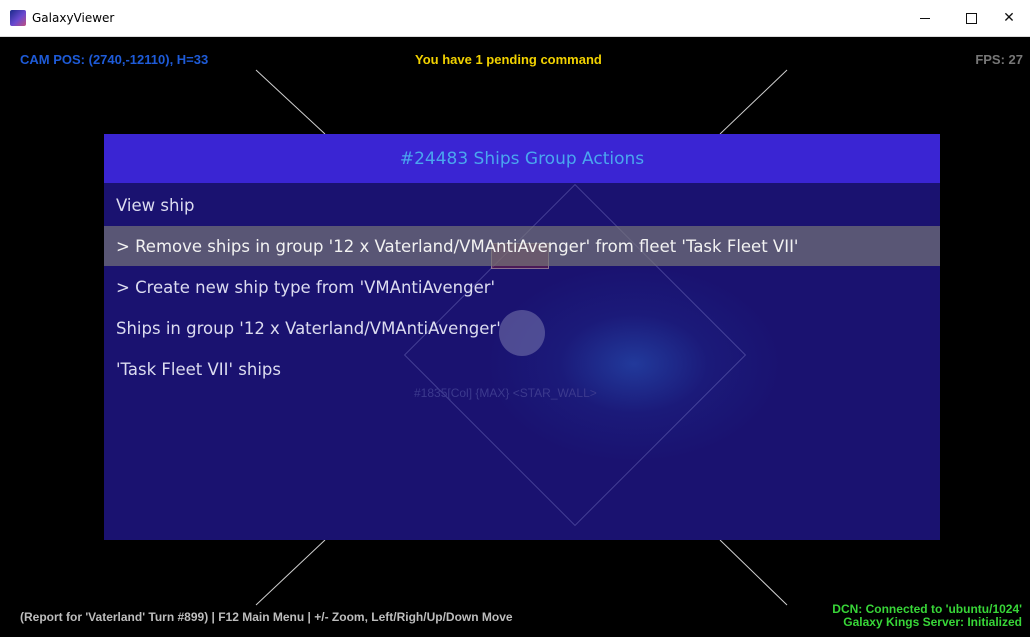  I want to click on menu-item-fleet-ships: 'Task Fleet VII' ships, so click(522, 369).